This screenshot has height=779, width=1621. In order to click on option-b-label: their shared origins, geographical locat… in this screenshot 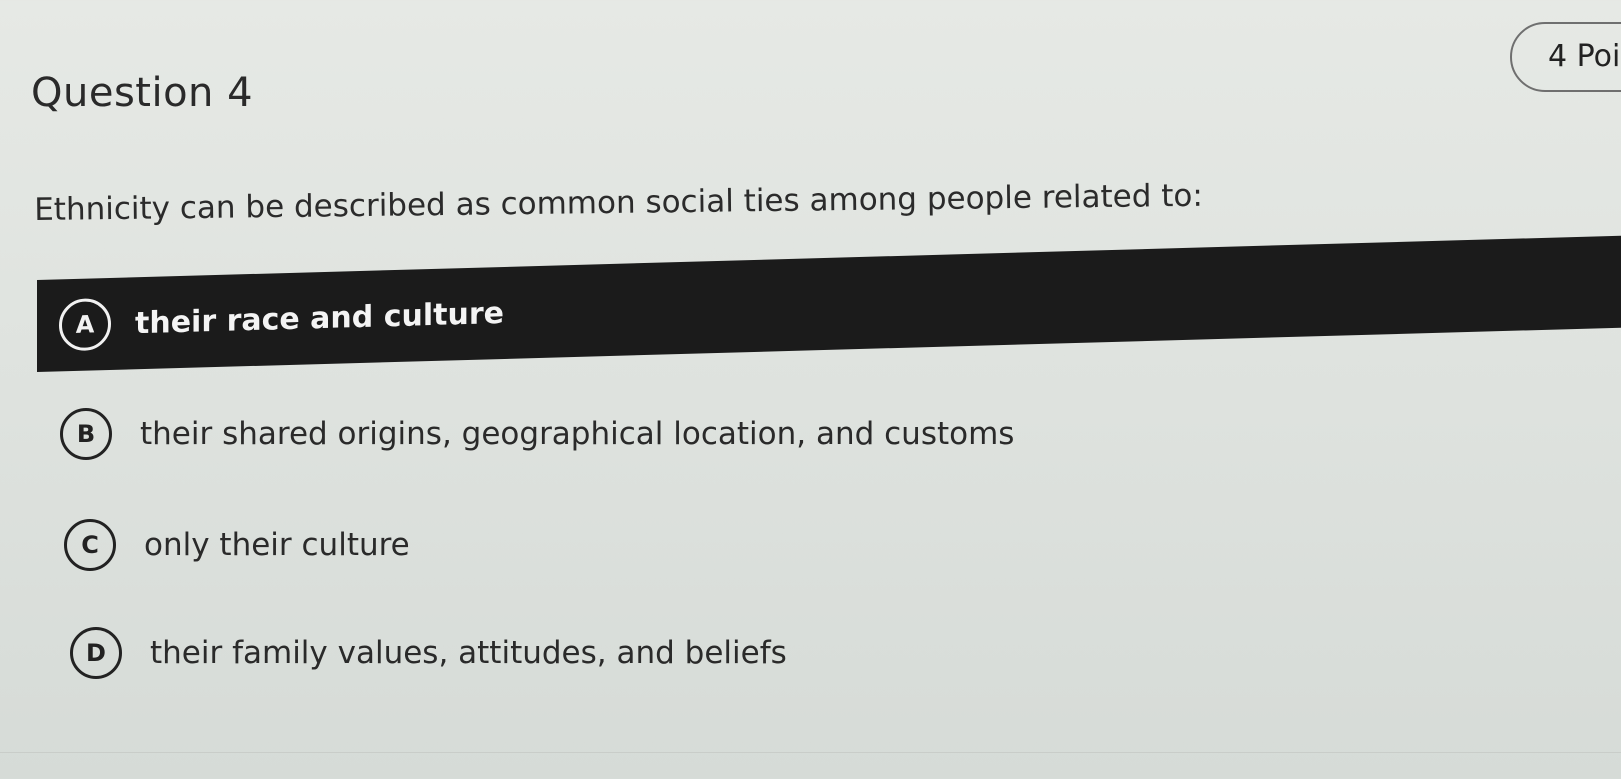, I will do `click(577, 434)`.